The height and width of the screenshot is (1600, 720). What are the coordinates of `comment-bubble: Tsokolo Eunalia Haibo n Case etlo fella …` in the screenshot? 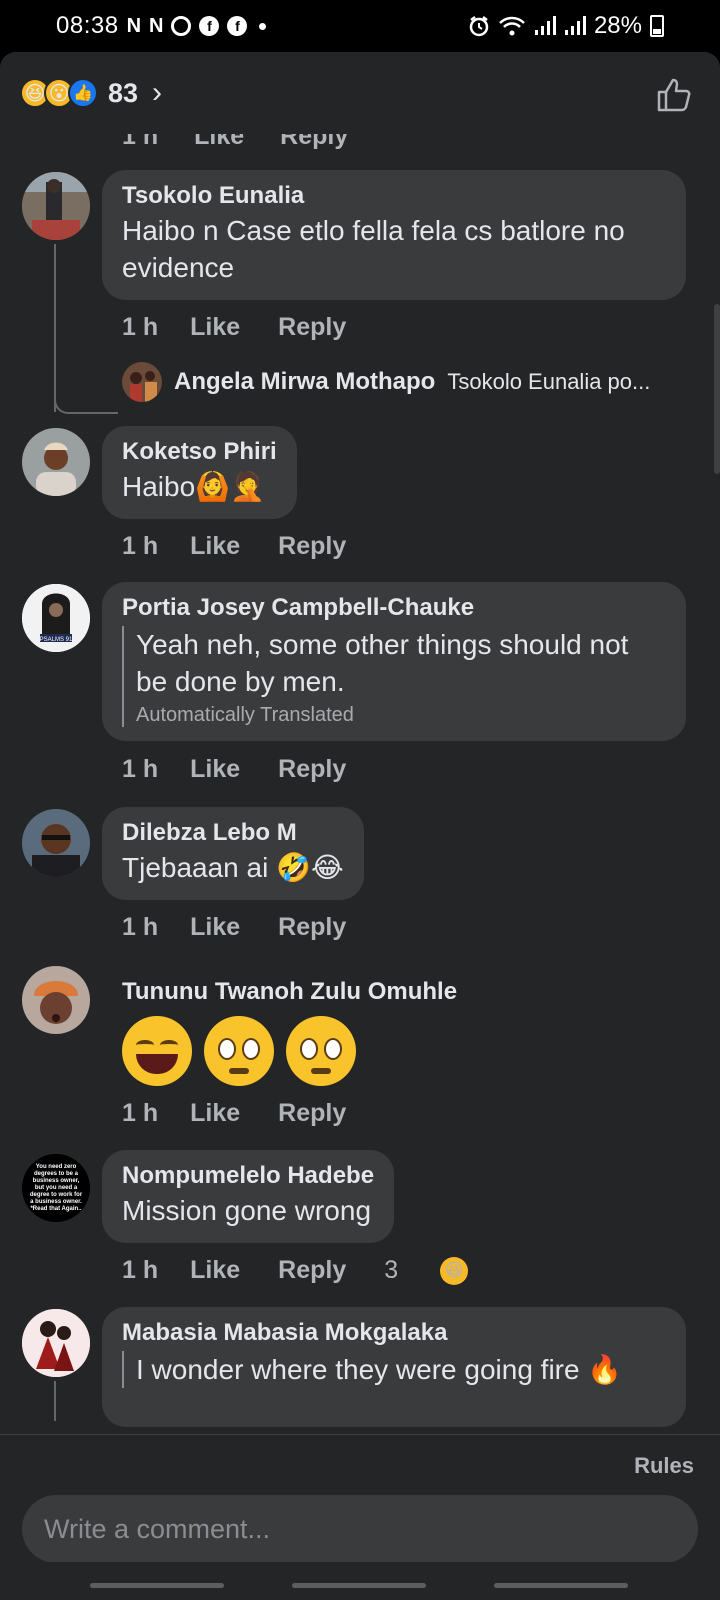 It's located at (394, 235).